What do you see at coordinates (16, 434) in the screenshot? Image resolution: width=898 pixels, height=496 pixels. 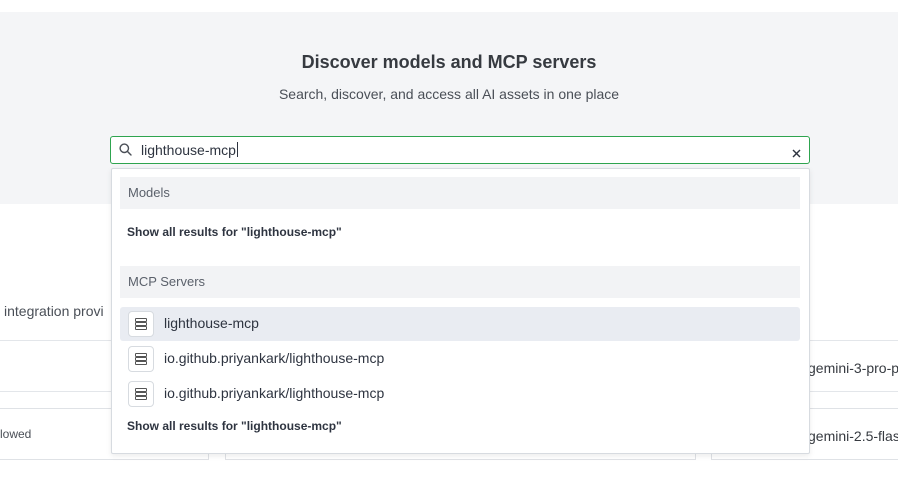 I see `allowed-status-text: lowed` at bounding box center [16, 434].